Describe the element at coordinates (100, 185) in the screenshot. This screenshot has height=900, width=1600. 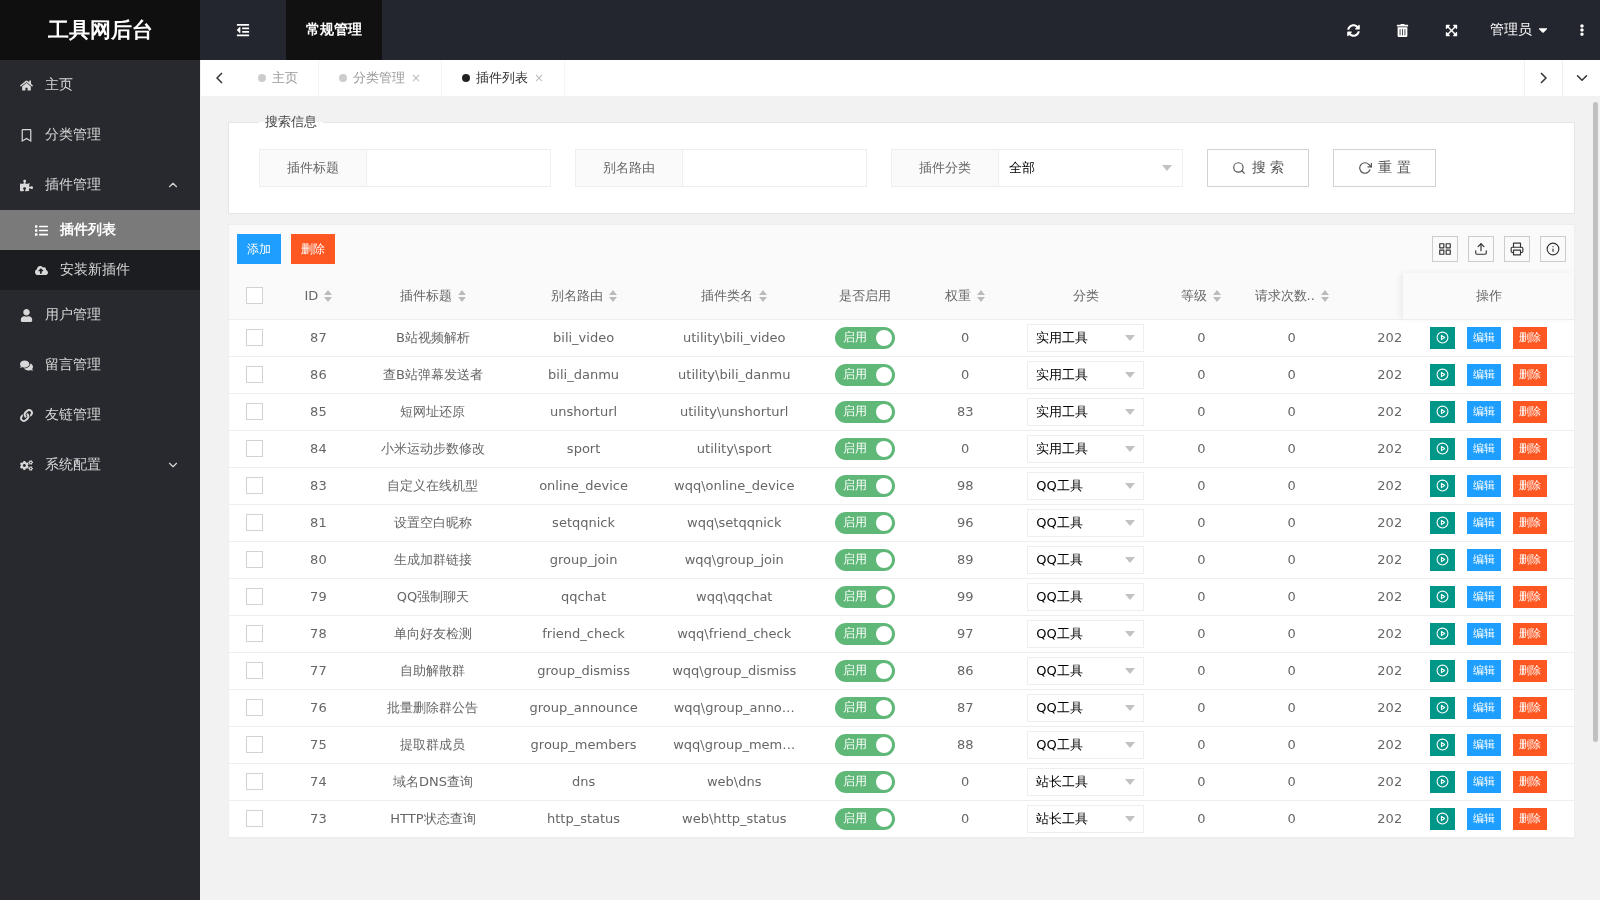
I see `sidebar-item: 插件管理` at that location.